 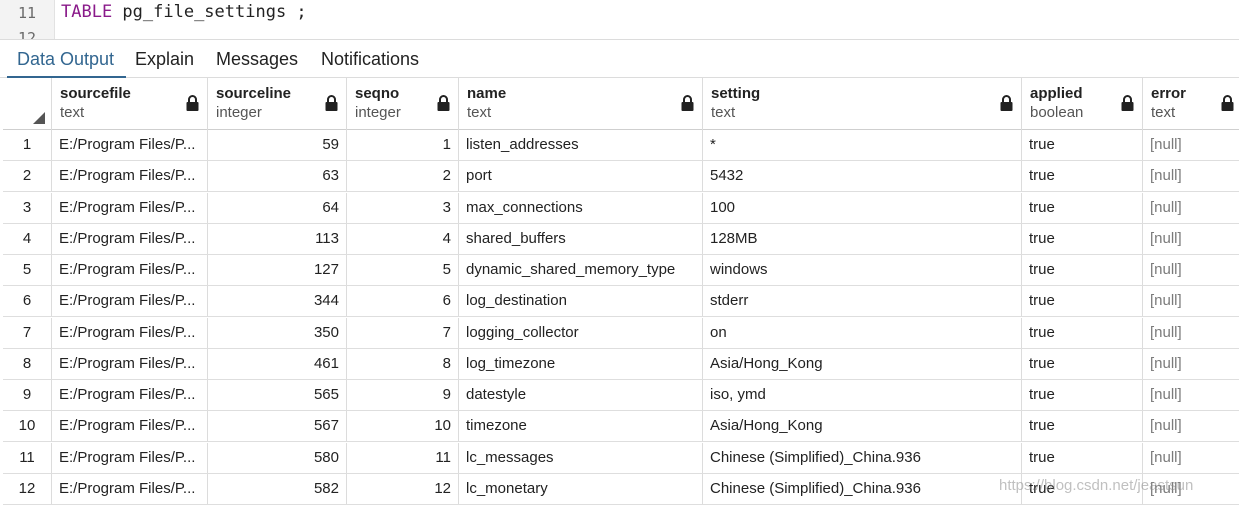 What do you see at coordinates (257, 59) in the screenshot?
I see `tab-messages: Messages` at bounding box center [257, 59].